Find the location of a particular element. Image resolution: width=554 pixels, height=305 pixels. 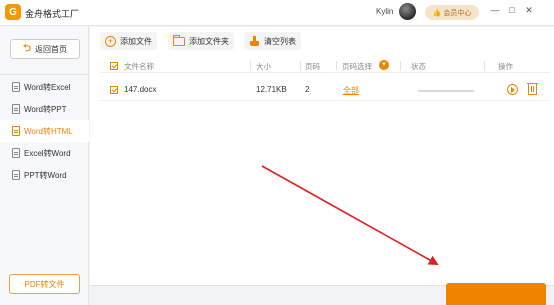

sidebar-item-ppt-to-word: PPT转Word is located at coordinates (44, 175).